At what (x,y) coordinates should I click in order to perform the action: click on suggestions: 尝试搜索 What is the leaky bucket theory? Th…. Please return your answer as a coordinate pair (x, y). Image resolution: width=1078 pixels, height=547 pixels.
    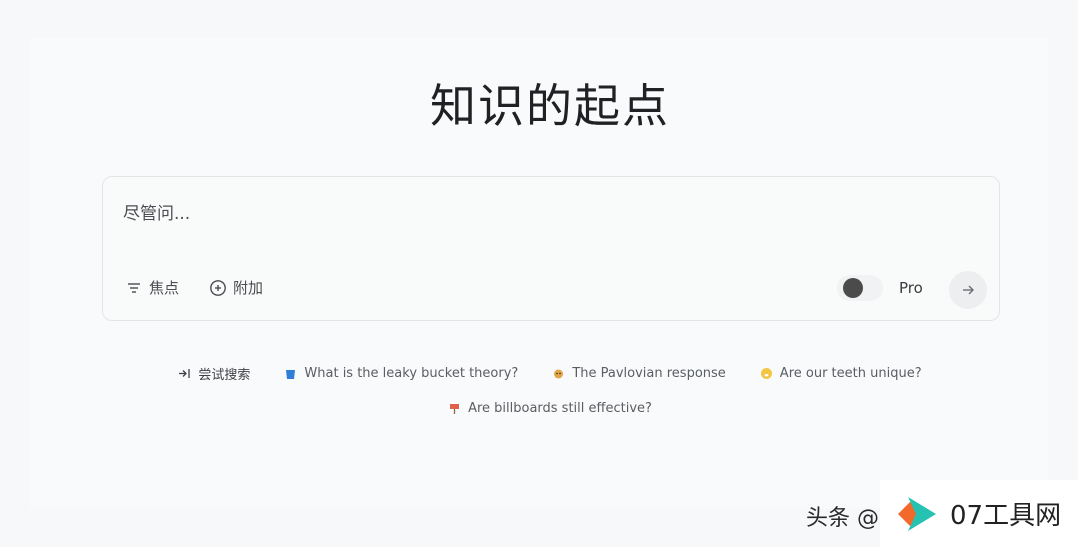
    Looking at the image, I should click on (539, 390).